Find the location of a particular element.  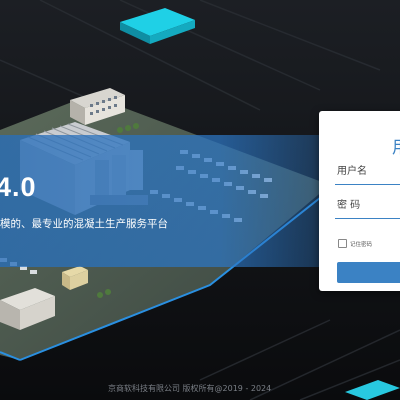

remember-password: 记住密码 is located at coordinates (355, 243).